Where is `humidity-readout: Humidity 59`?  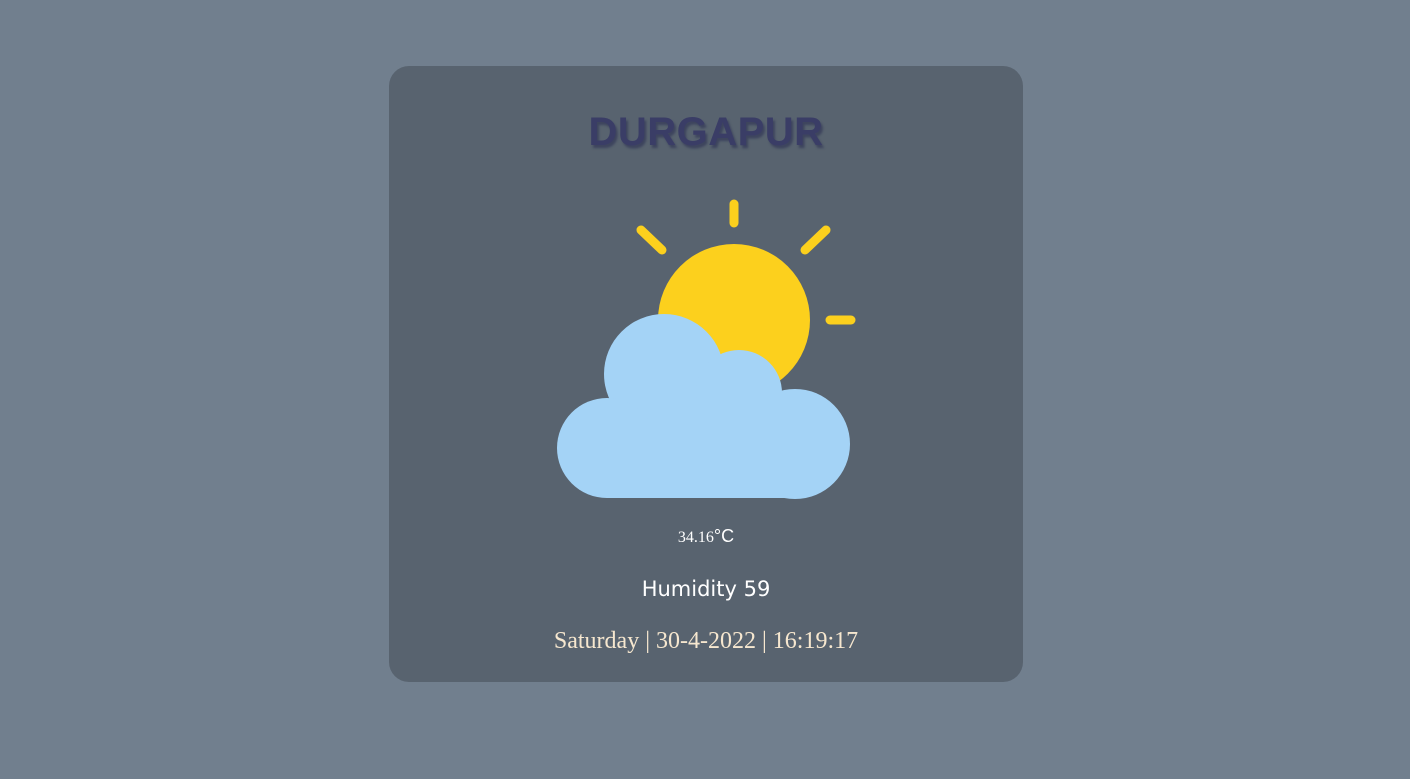
humidity-readout: Humidity 59 is located at coordinates (706, 589).